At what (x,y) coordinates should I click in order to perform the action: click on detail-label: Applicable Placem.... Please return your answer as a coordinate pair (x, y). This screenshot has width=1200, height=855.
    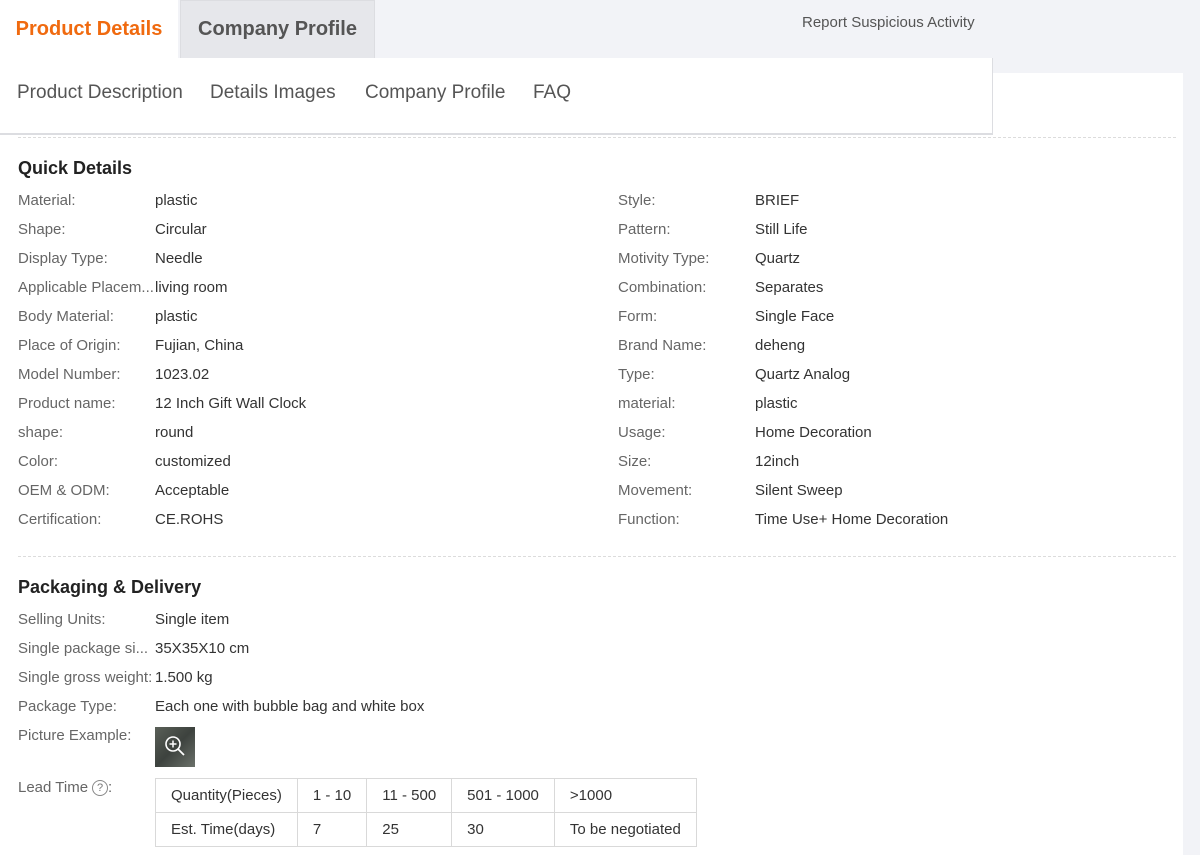
    Looking at the image, I should click on (86, 287).